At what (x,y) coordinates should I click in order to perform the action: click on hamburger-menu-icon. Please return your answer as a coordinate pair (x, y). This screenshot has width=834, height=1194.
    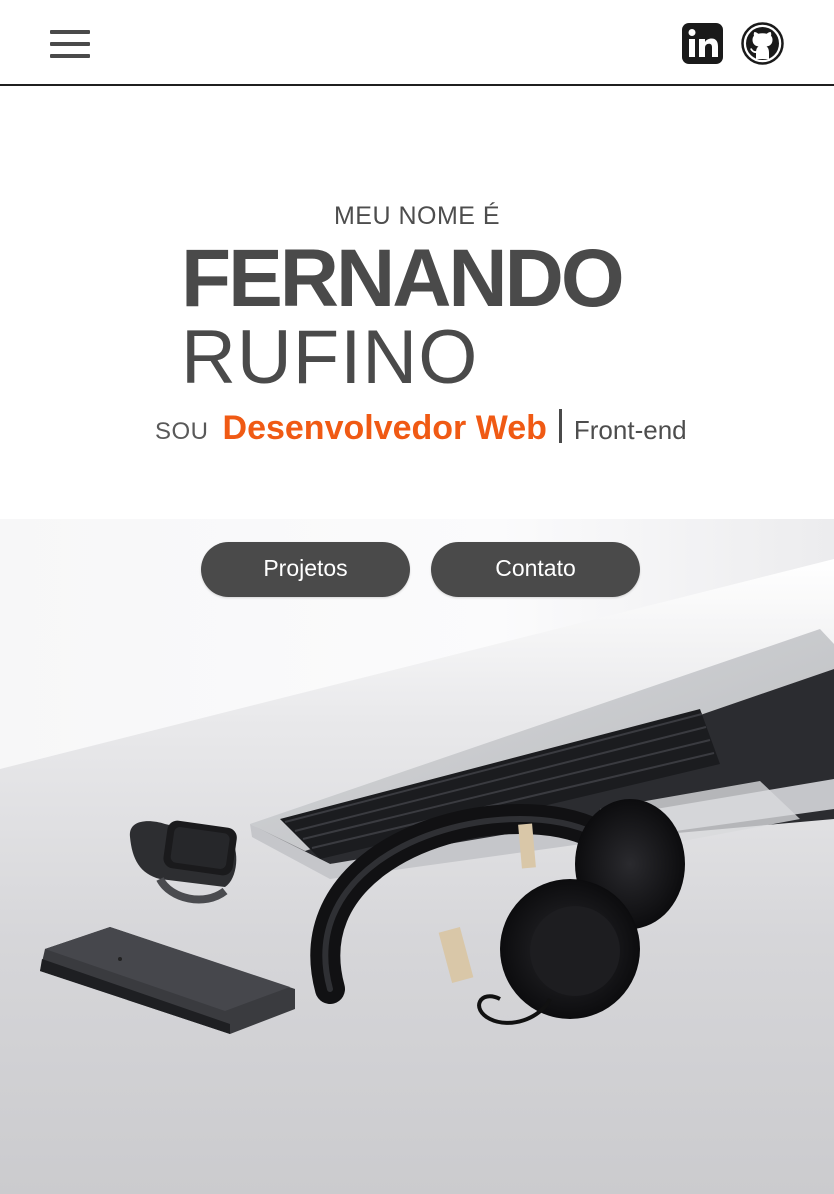
    Looking at the image, I should click on (70, 44).